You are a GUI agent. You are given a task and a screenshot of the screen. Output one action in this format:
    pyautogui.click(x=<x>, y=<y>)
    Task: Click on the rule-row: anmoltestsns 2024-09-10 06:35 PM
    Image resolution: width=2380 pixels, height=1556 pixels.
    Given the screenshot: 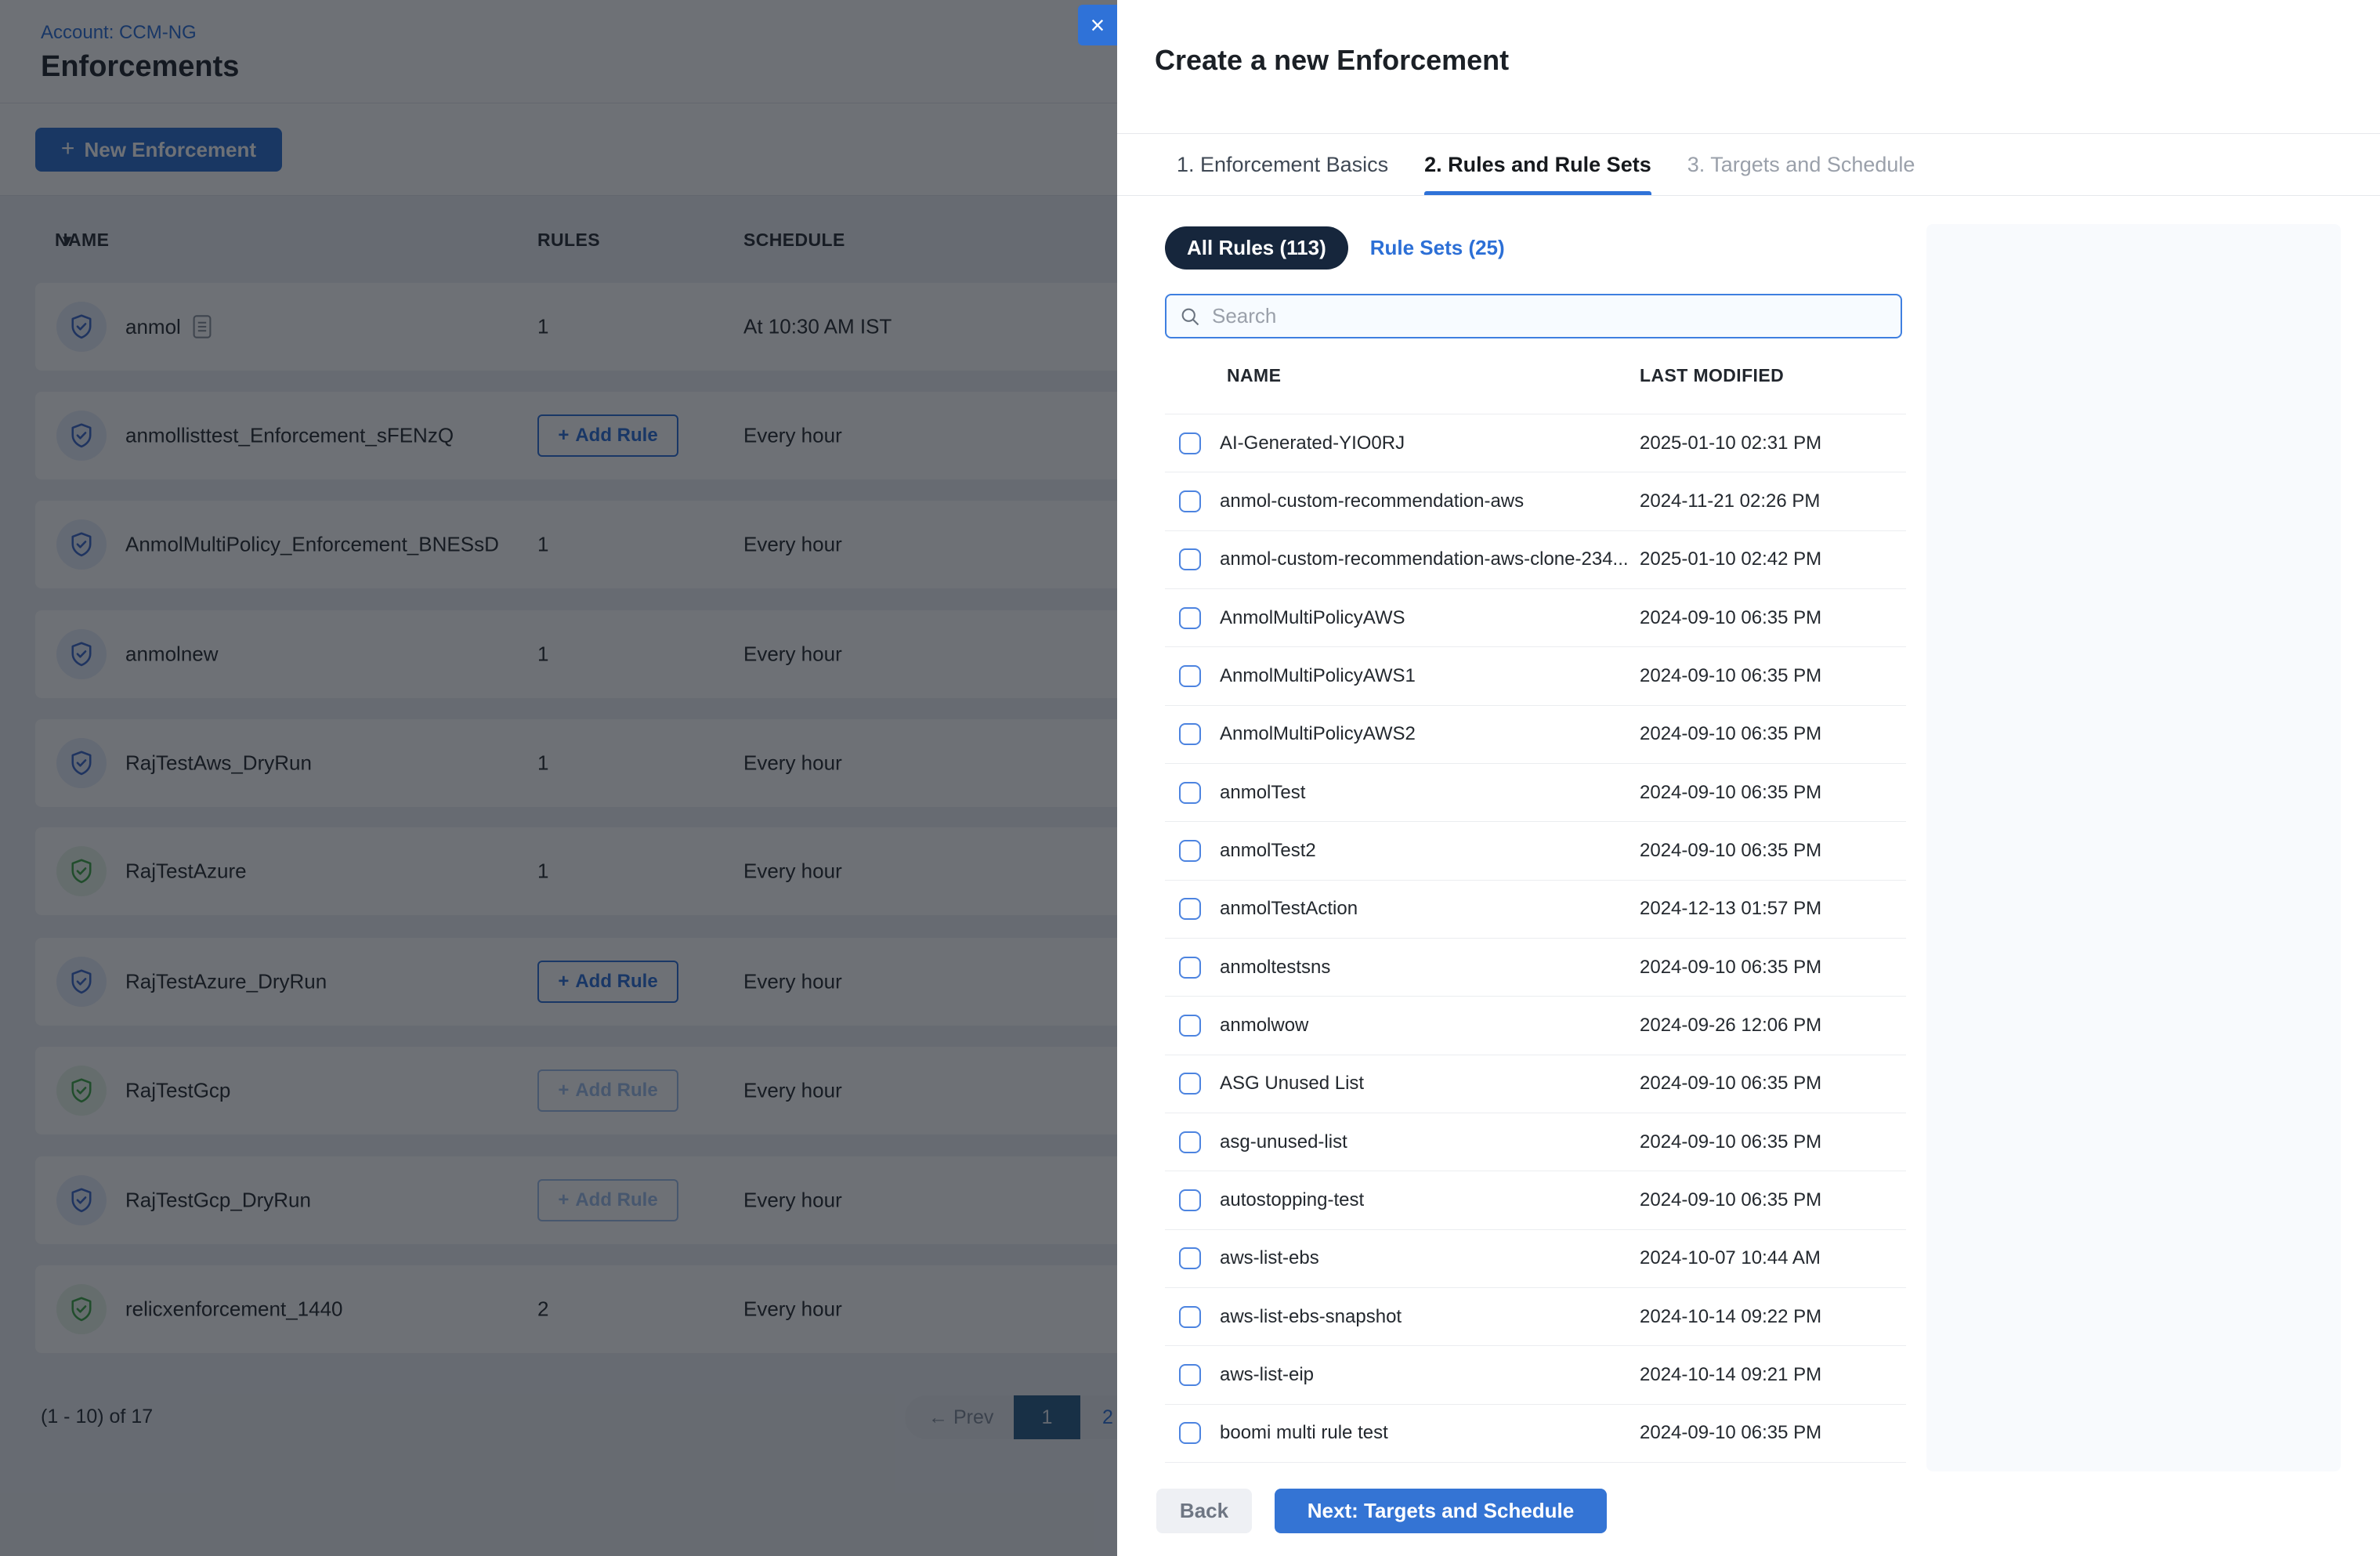 What is the action you would take?
    pyautogui.click(x=1535, y=968)
    